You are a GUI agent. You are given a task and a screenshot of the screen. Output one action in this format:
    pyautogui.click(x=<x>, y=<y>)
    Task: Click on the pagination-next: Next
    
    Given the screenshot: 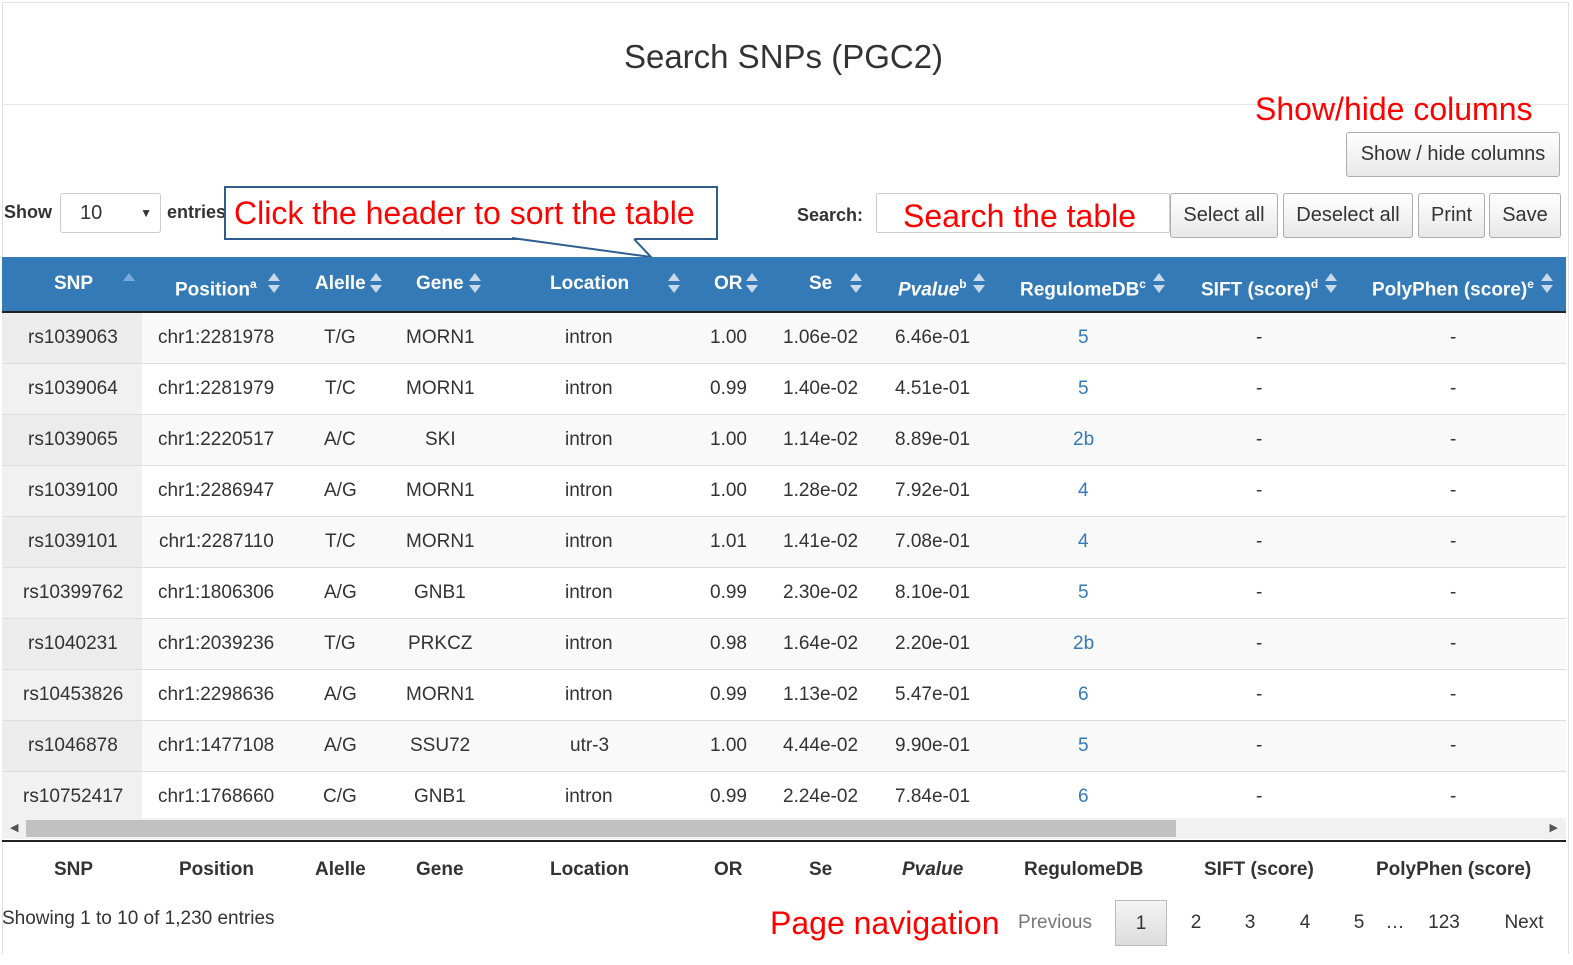 What is the action you would take?
    pyautogui.click(x=1524, y=923)
    